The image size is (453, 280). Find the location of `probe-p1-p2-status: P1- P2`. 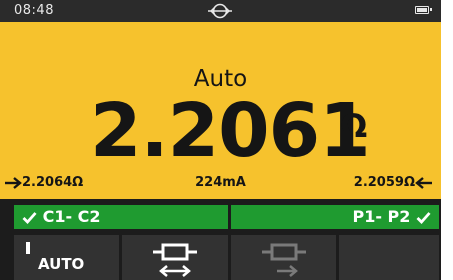

probe-p1-p2-status: P1- P2 is located at coordinates (335, 217).